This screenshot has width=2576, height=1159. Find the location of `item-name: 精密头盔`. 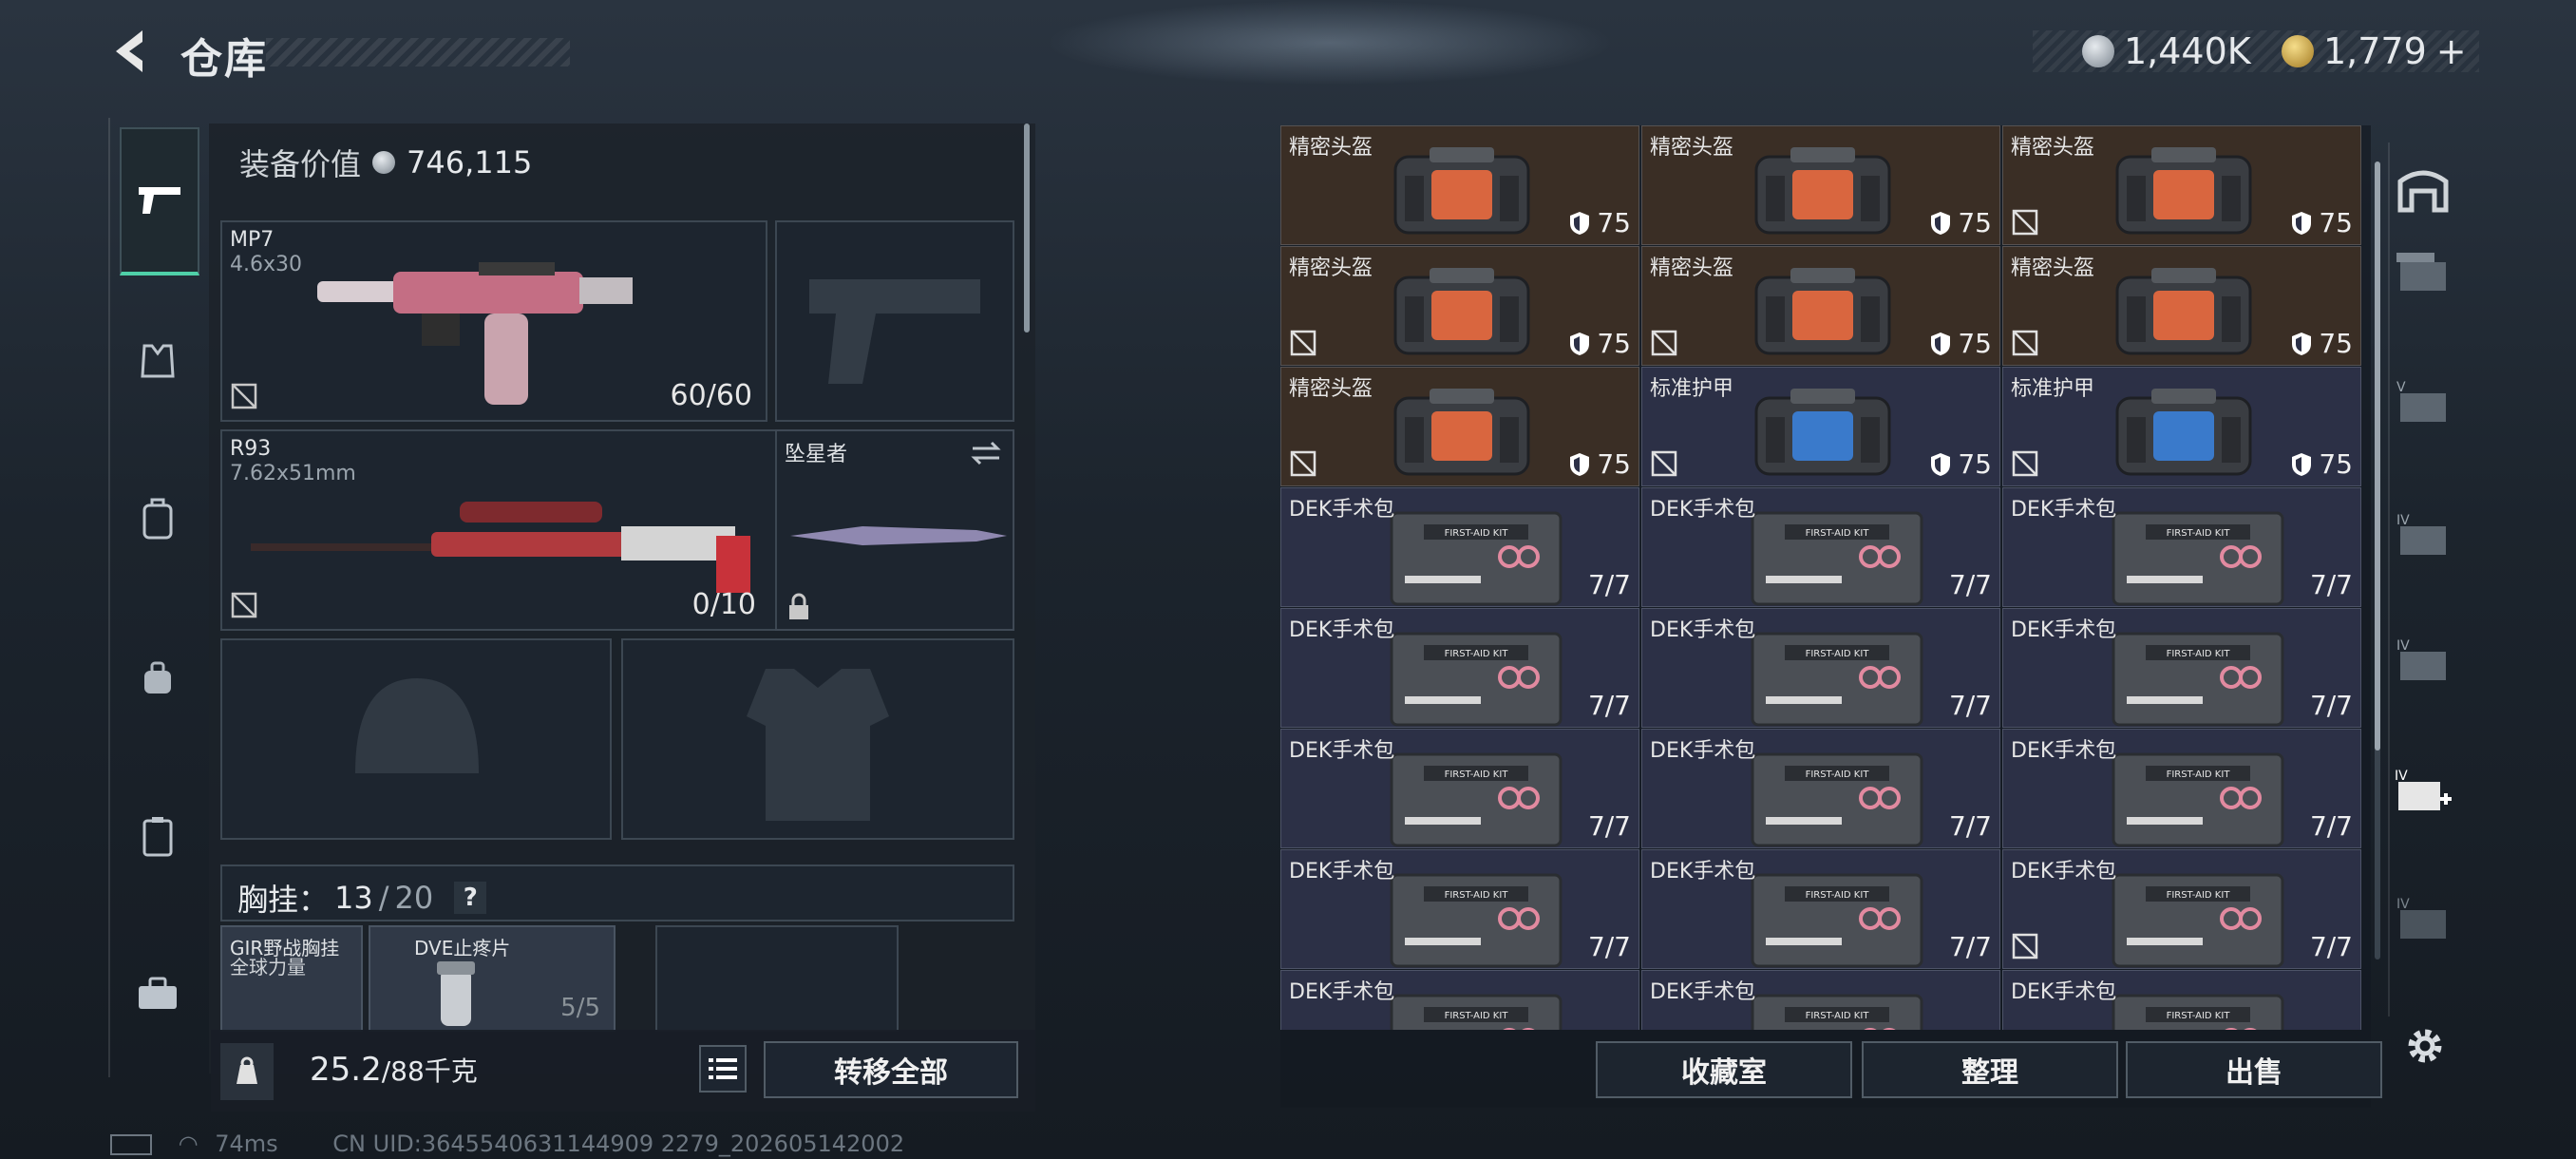

item-name: 精密头盔 is located at coordinates (1692, 148).